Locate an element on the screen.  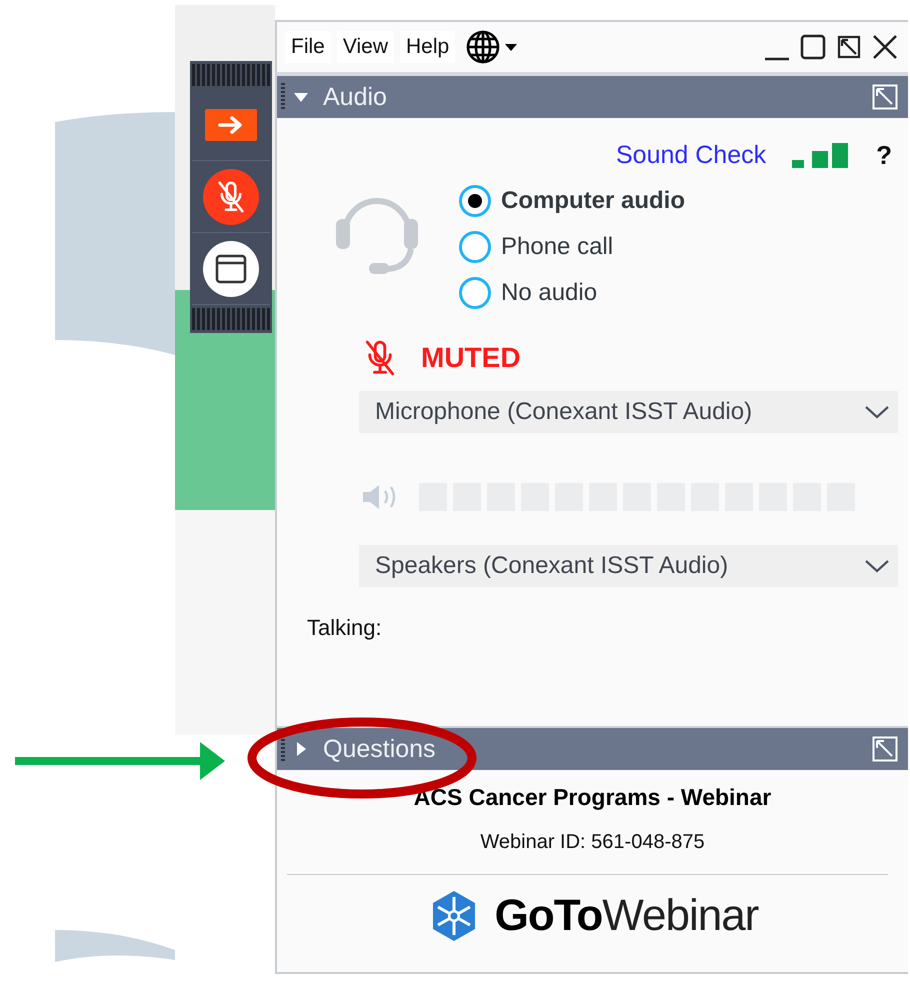
window-icon is located at coordinates (231, 268).